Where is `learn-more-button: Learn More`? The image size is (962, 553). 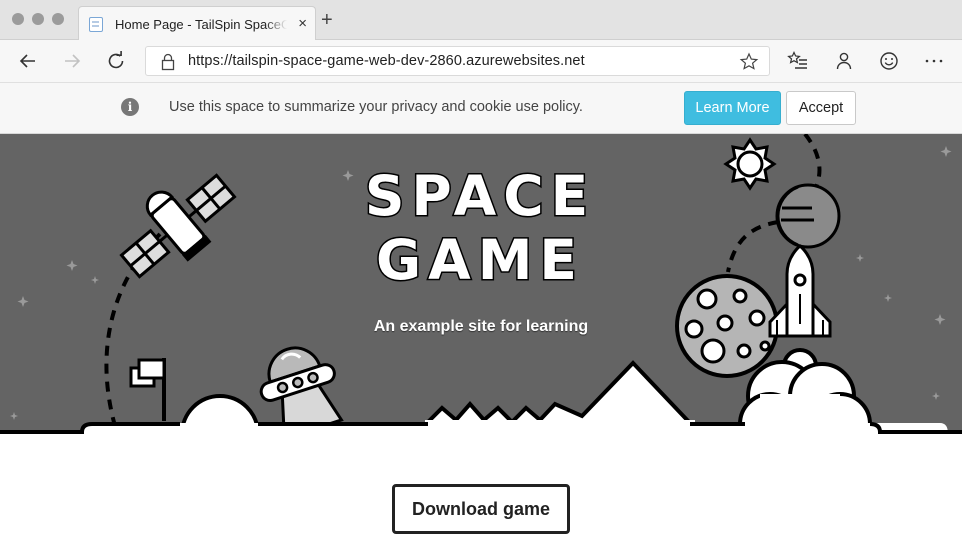
learn-more-button: Learn More is located at coordinates (732, 108).